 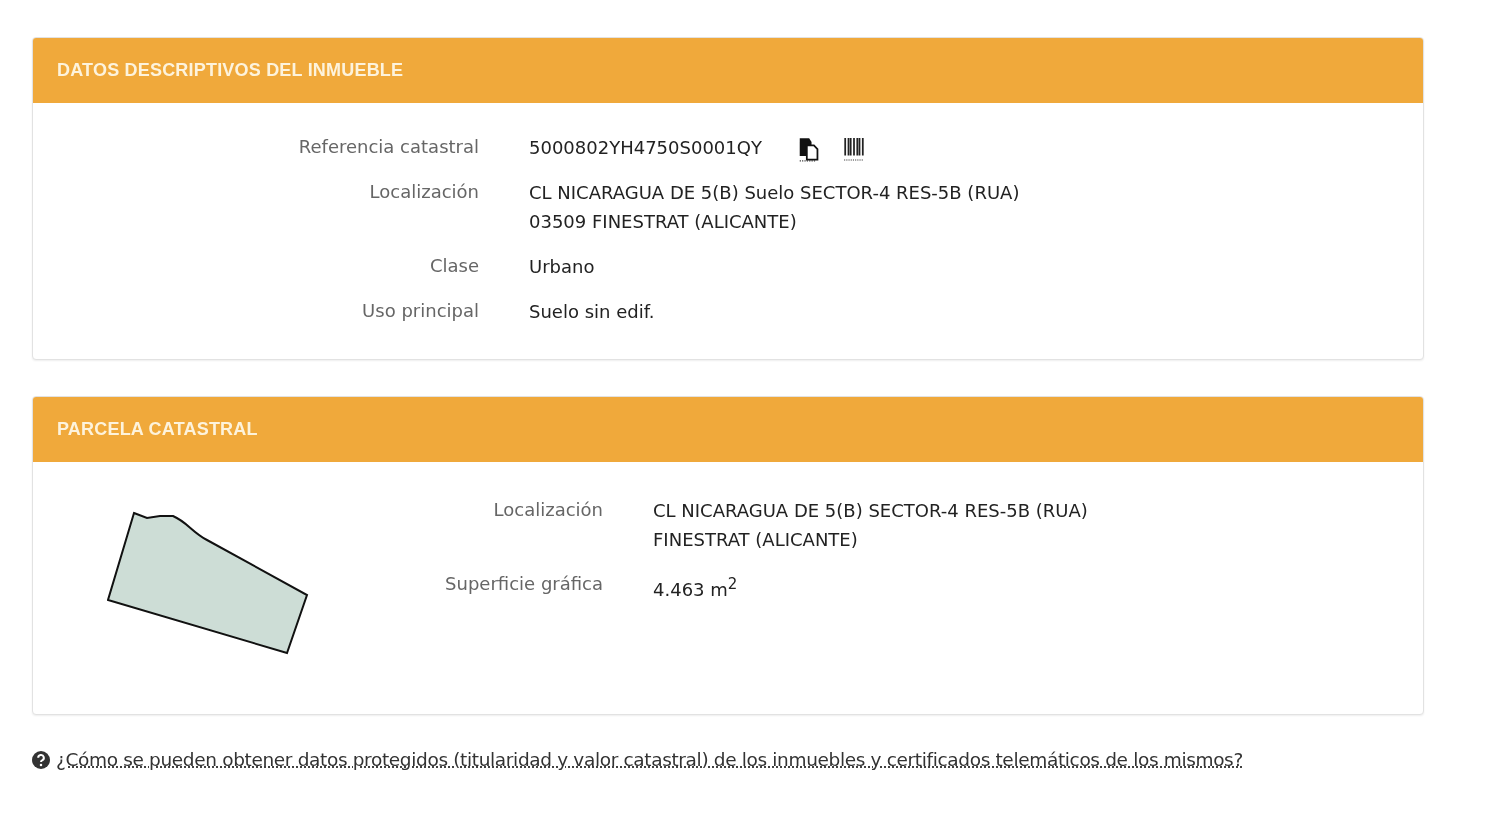 What do you see at coordinates (592, 312) in the screenshot?
I see `field-value: Suelo sin edif.` at bounding box center [592, 312].